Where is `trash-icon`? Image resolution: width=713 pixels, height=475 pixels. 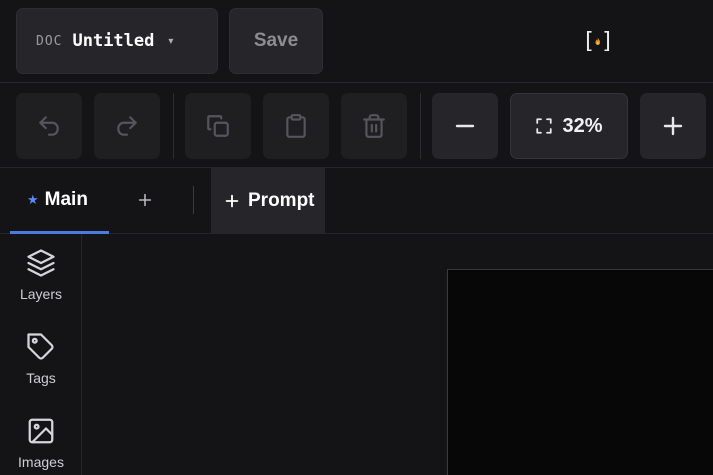
trash-icon is located at coordinates (374, 126).